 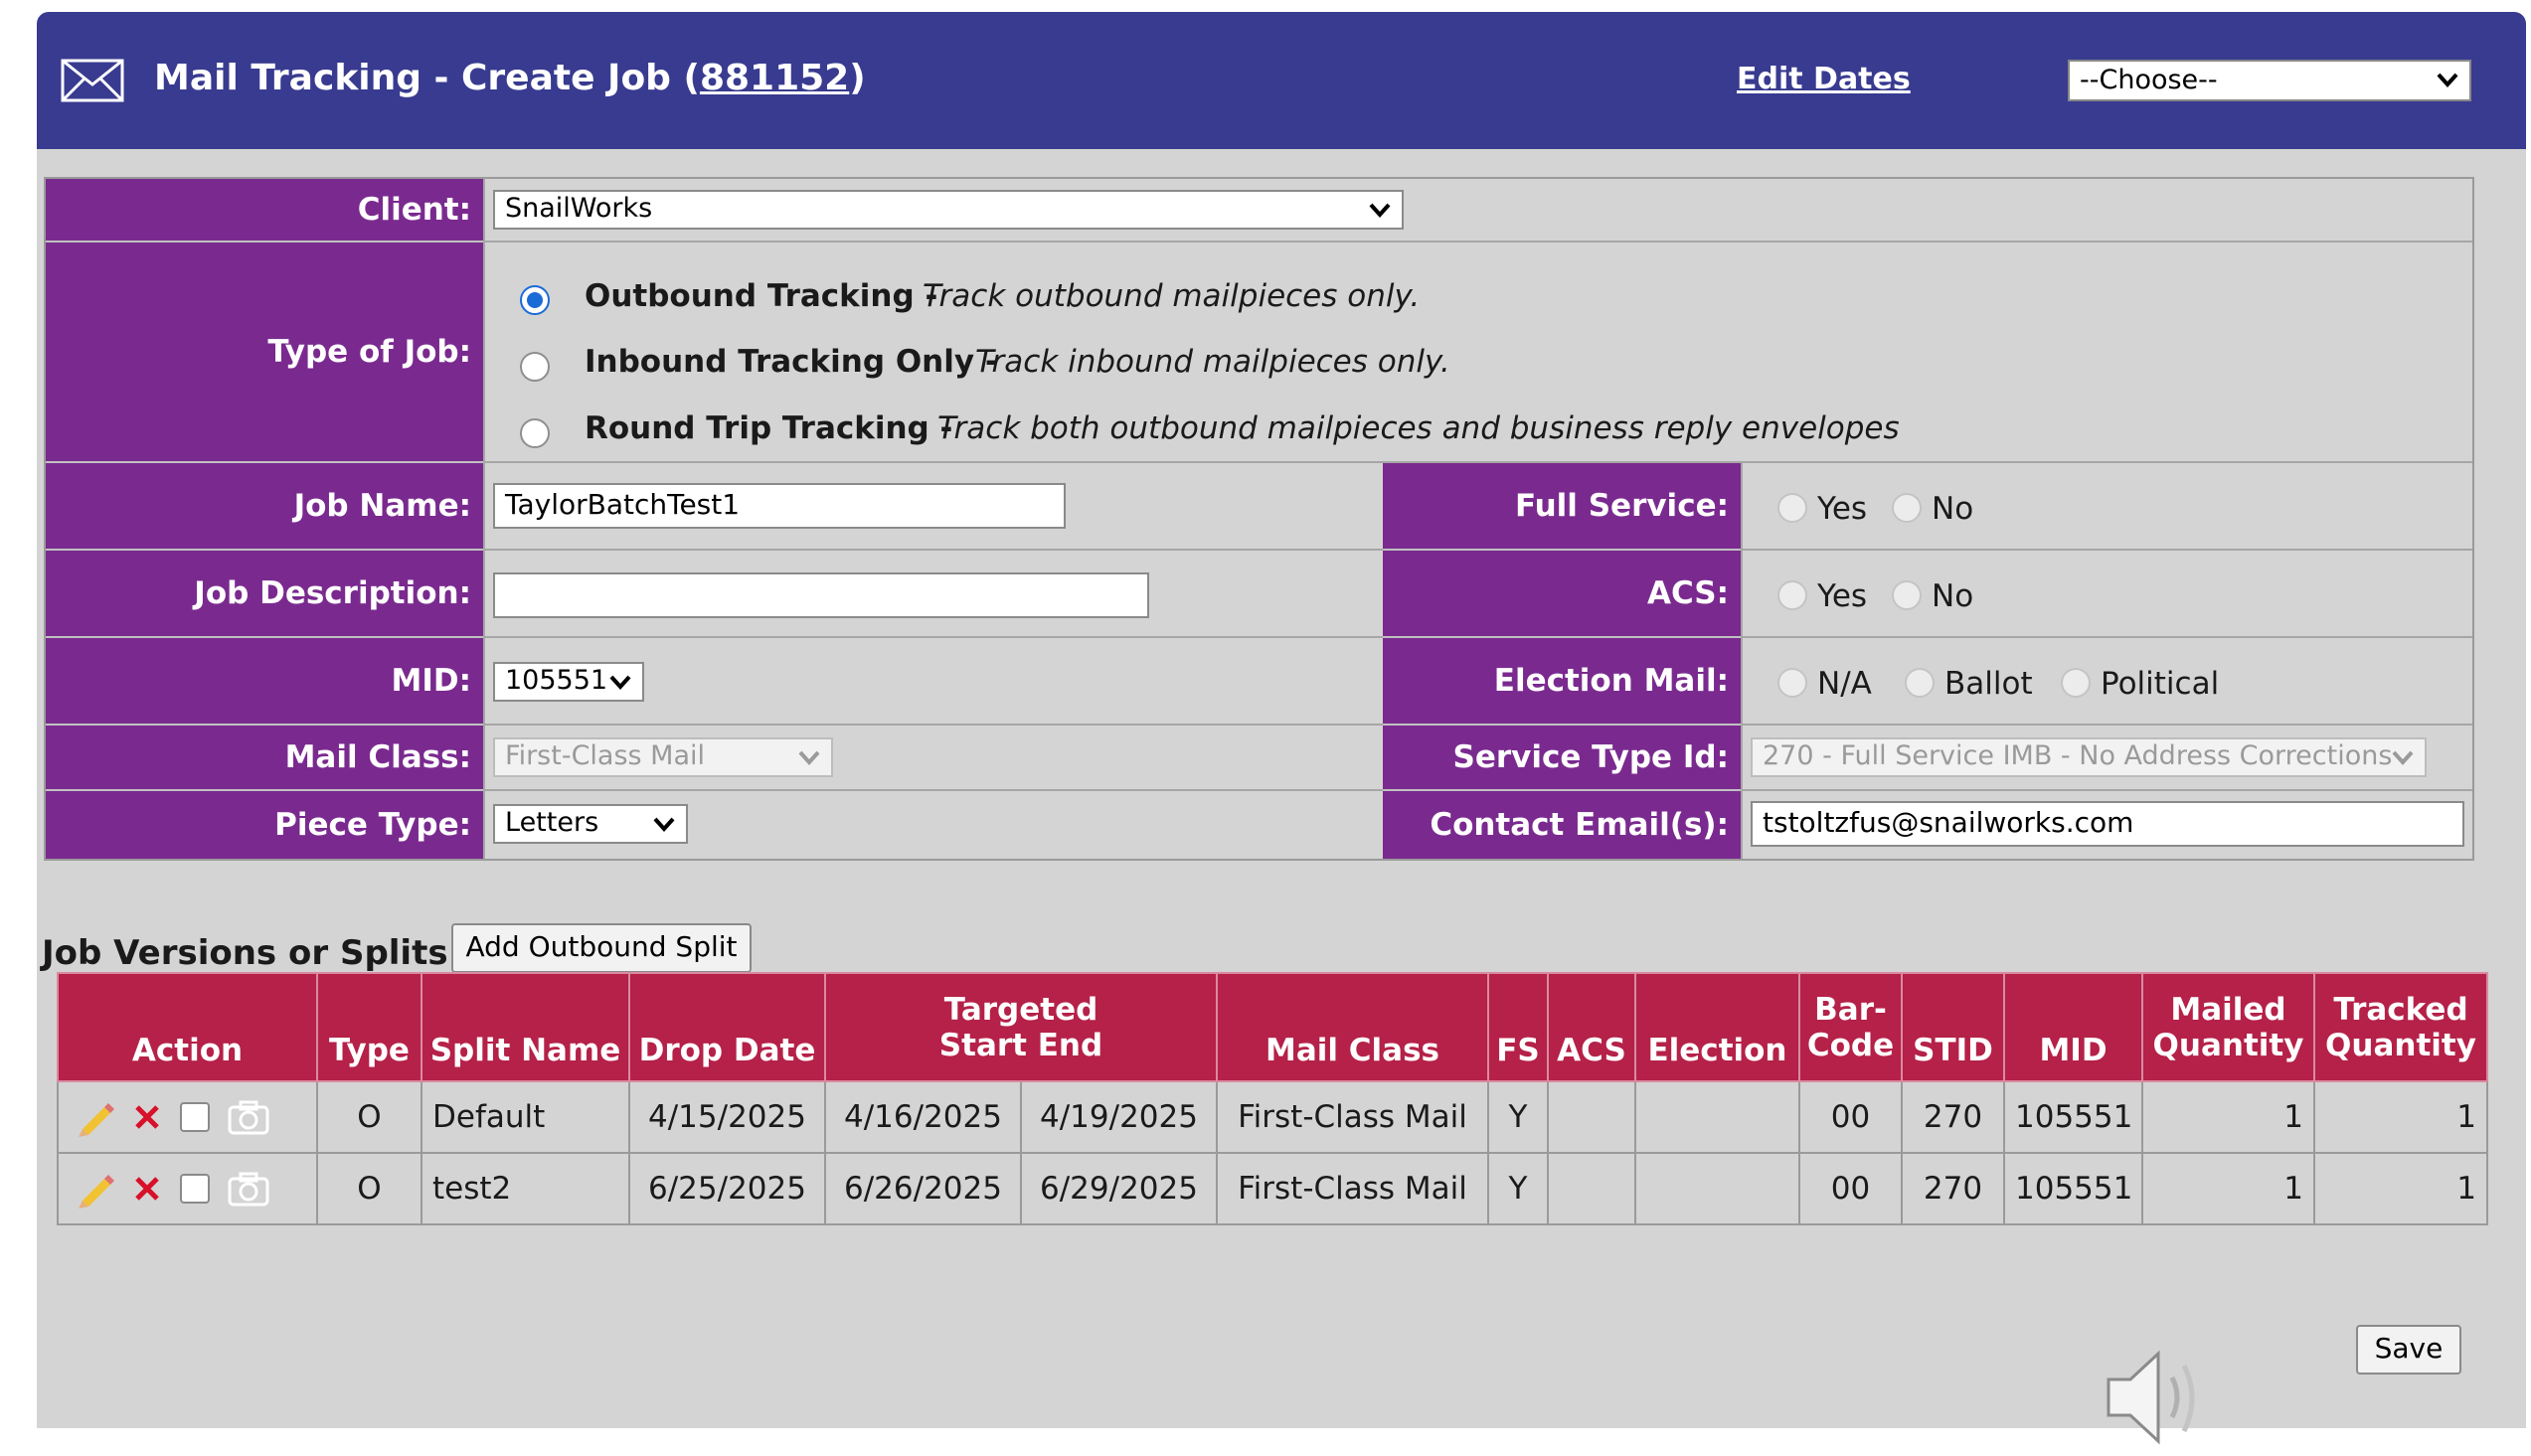 What do you see at coordinates (1119, 1117) in the screenshot?
I see `cell-end-date: 4/19/2025` at bounding box center [1119, 1117].